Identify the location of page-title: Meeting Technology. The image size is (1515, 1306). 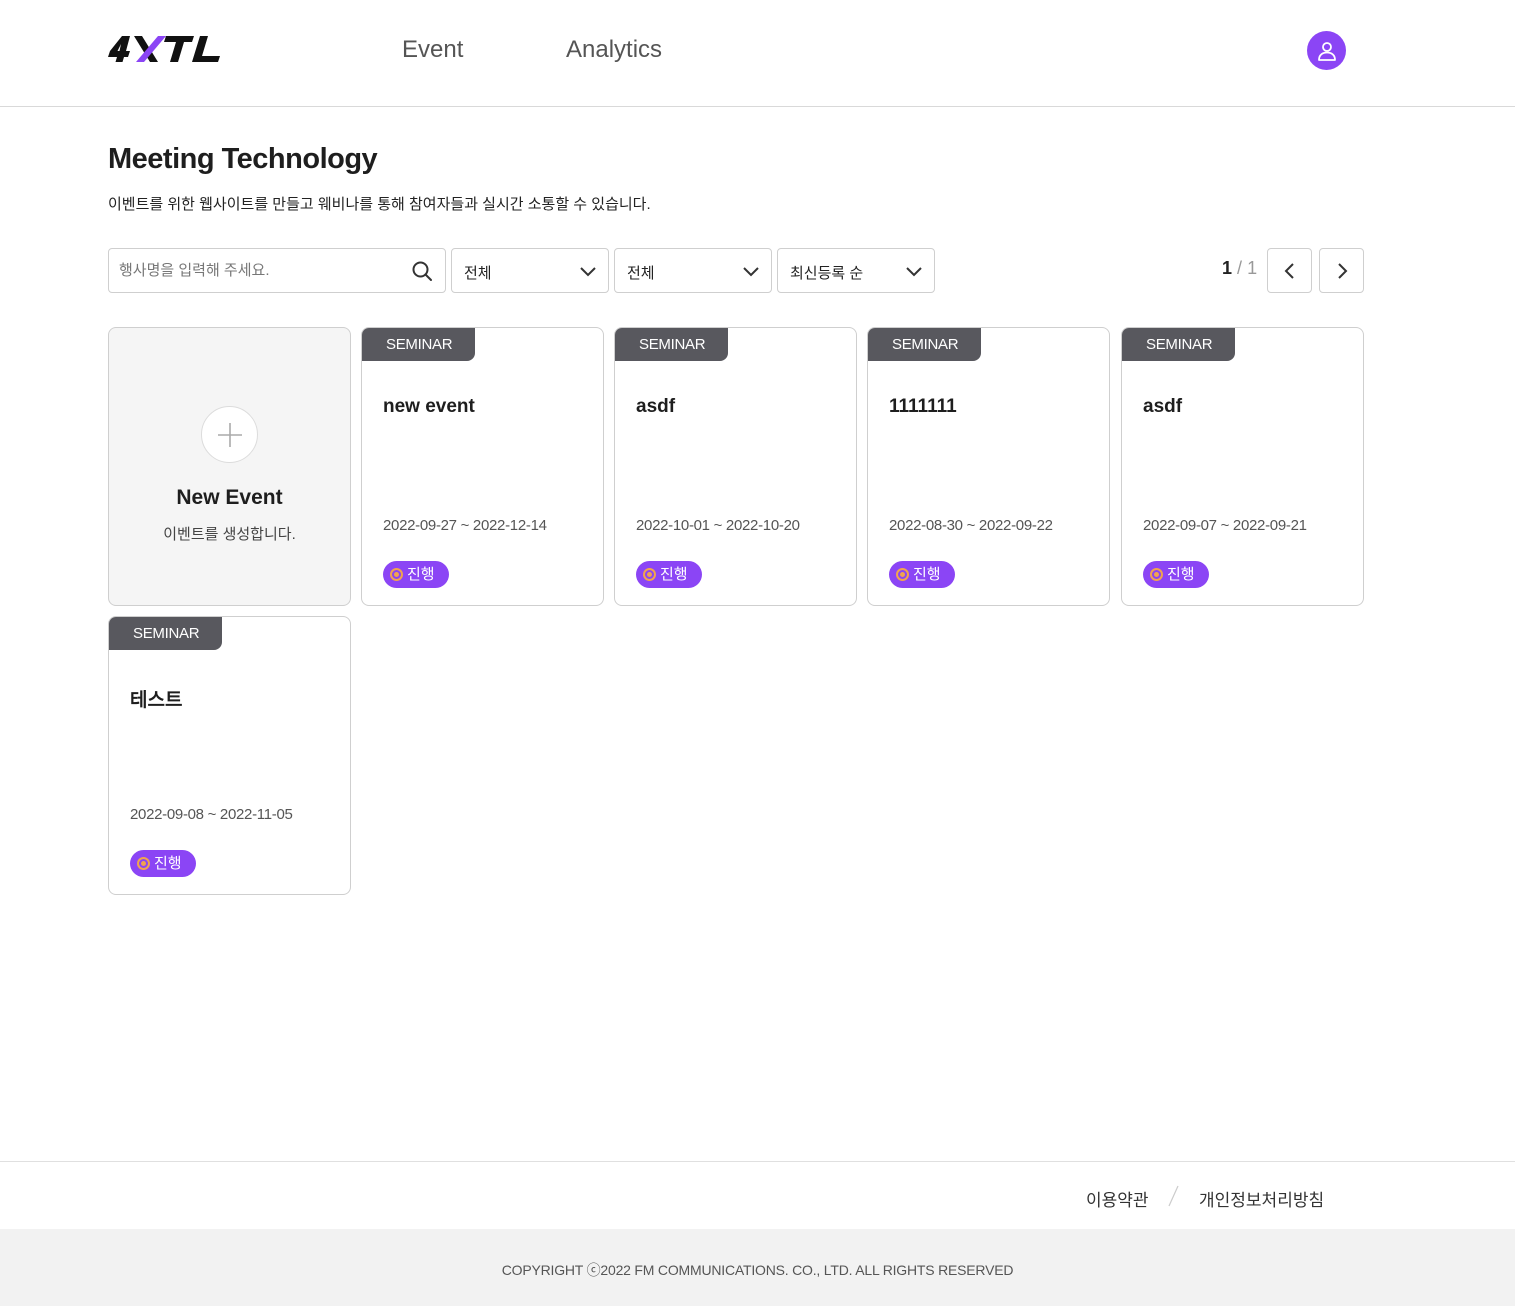
(243, 159).